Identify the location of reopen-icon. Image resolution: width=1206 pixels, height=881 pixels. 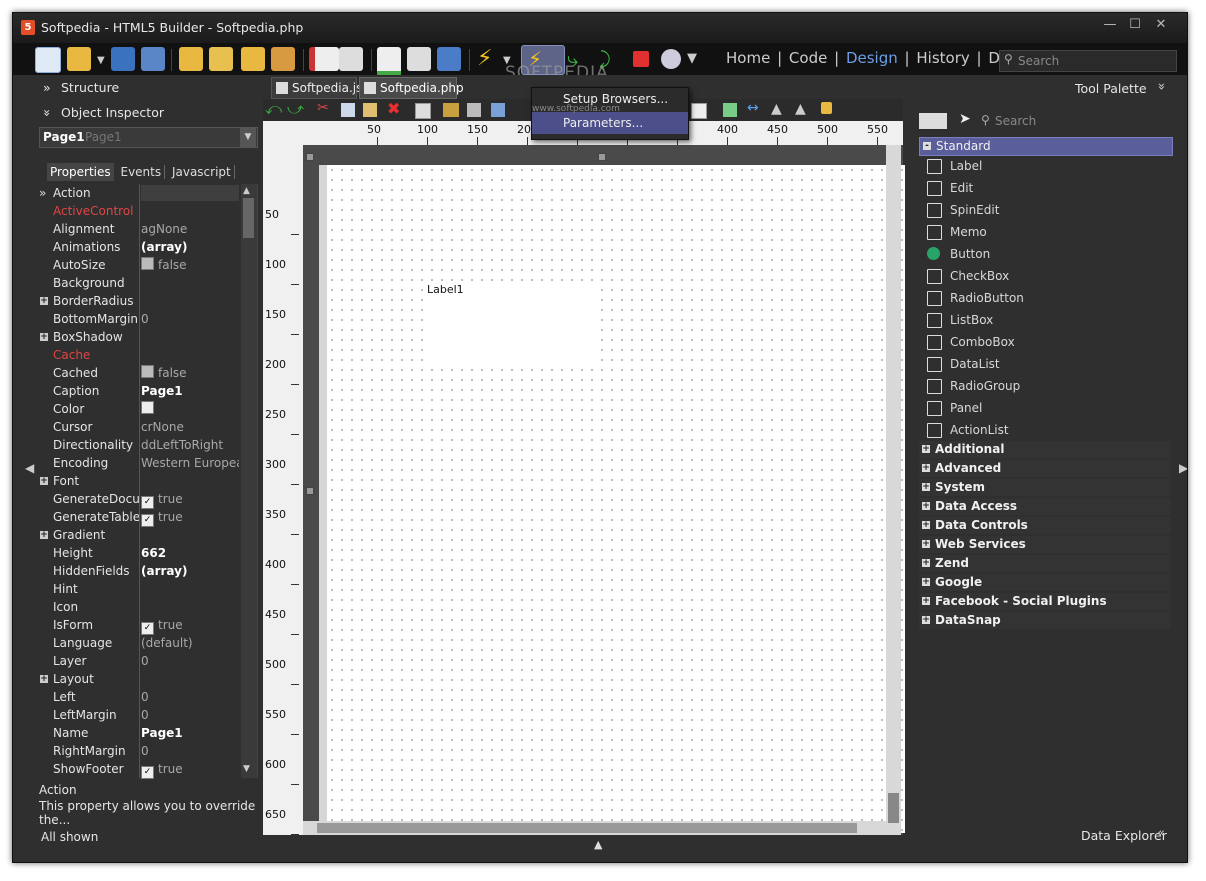
(221, 59).